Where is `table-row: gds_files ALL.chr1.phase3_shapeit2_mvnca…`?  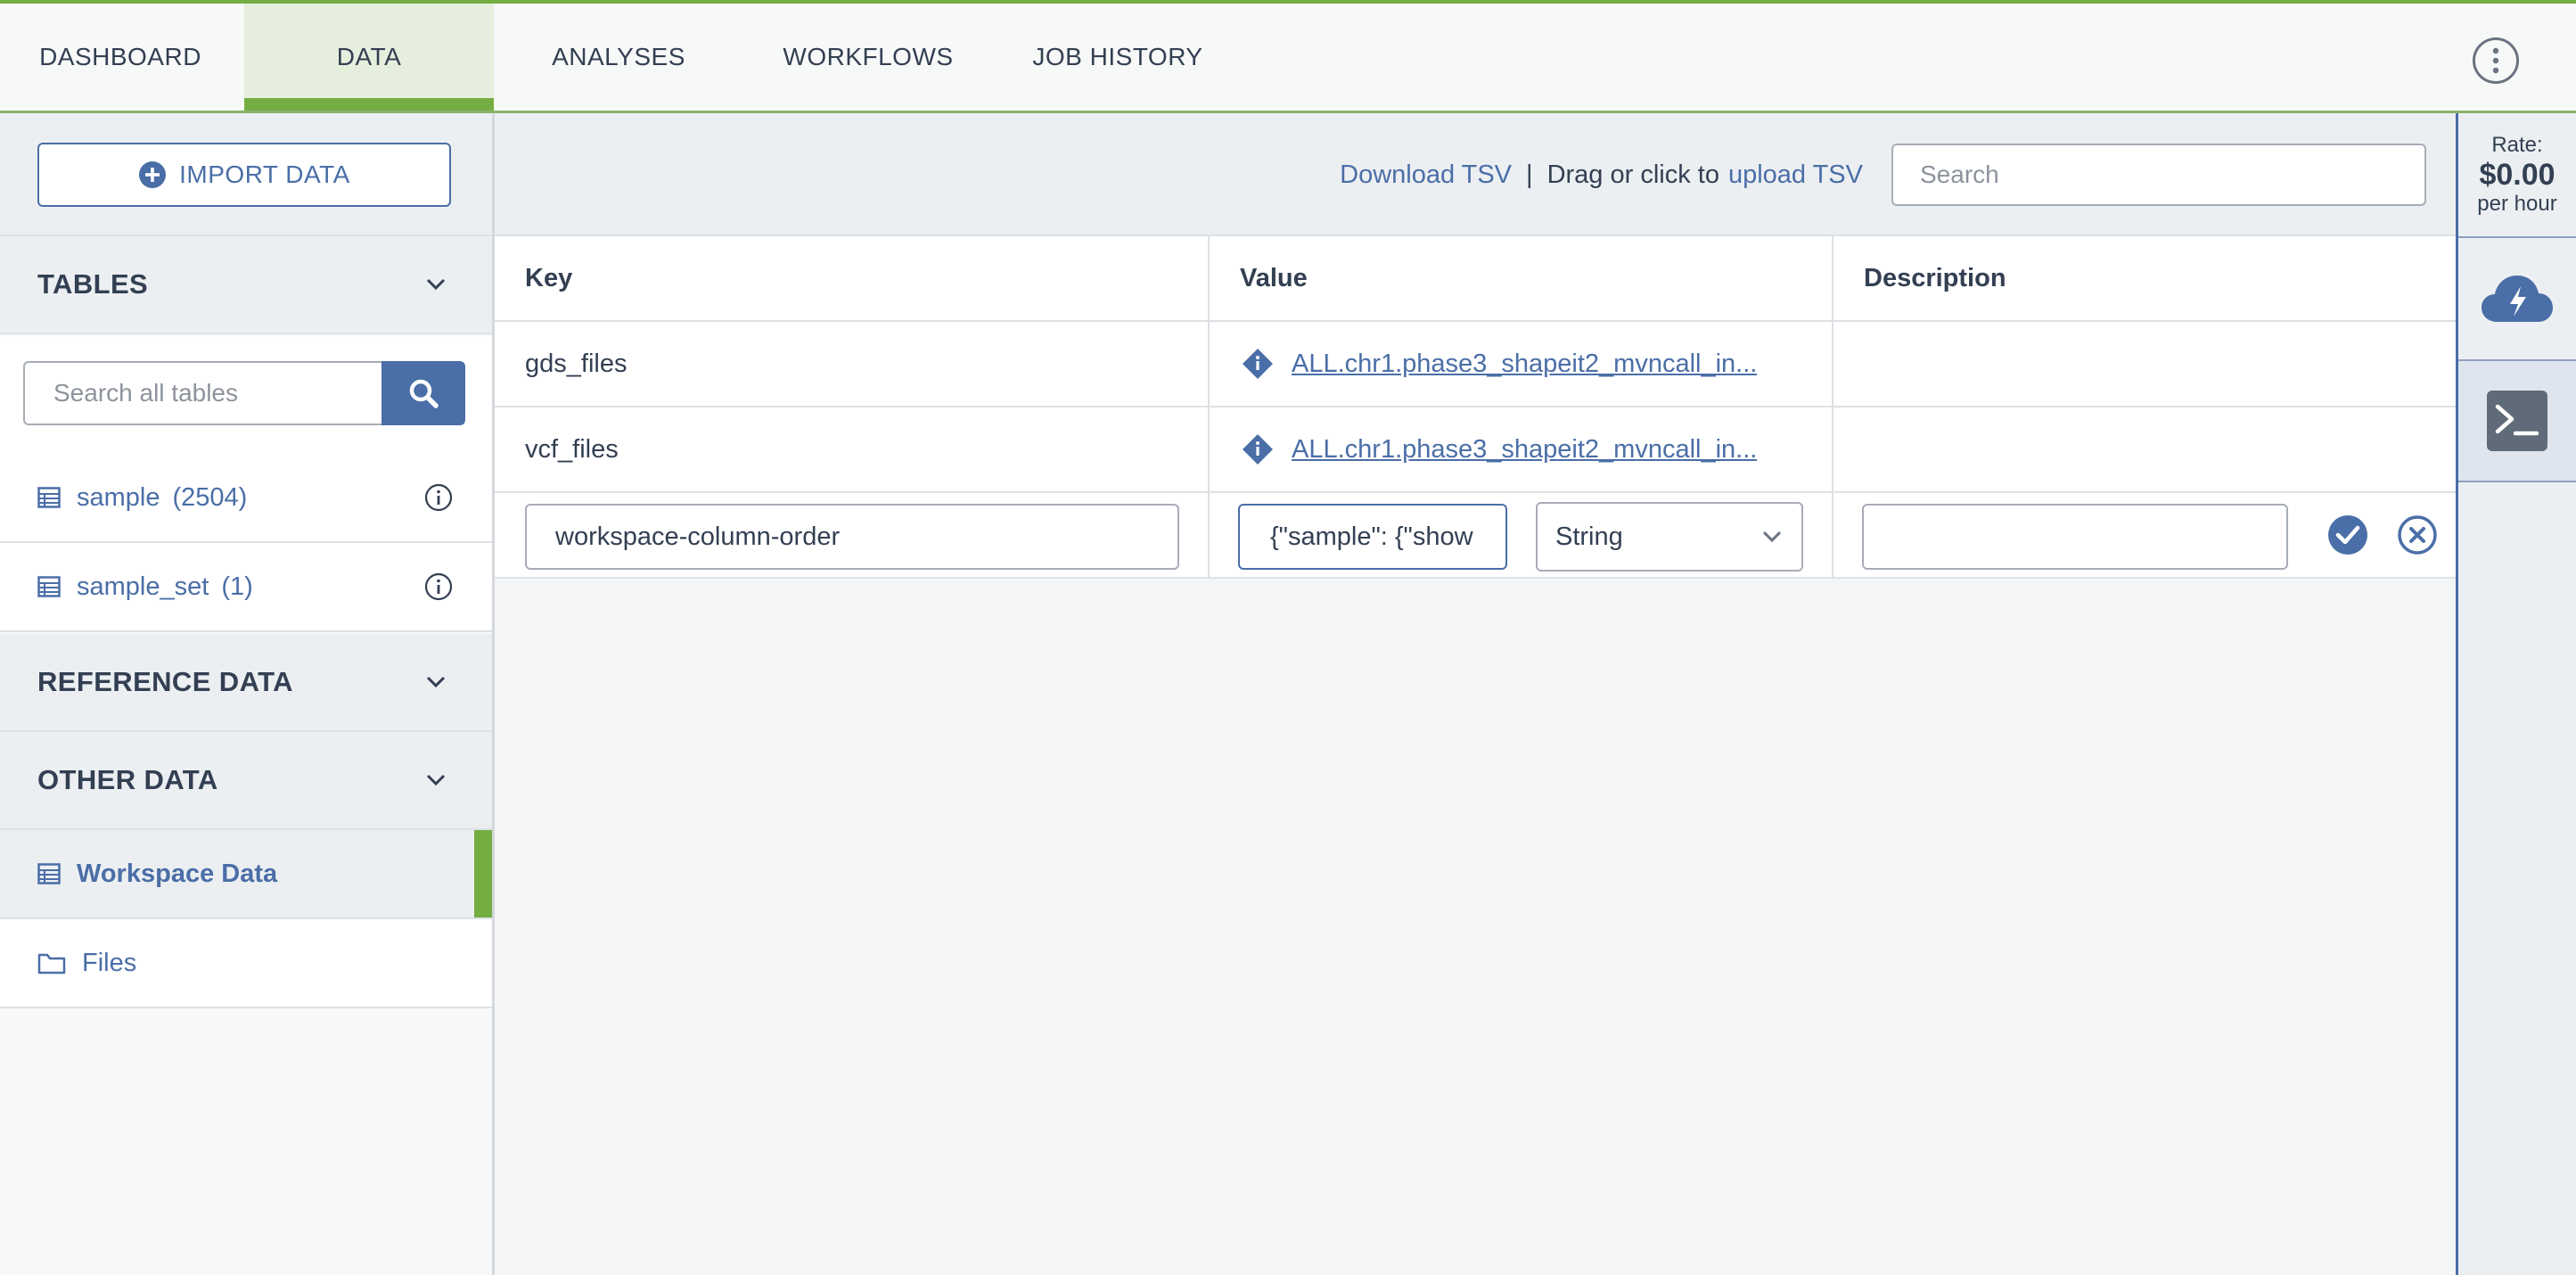 table-row: gds_files ALL.chr1.phase3_shapeit2_mvnca… is located at coordinates (1475, 364).